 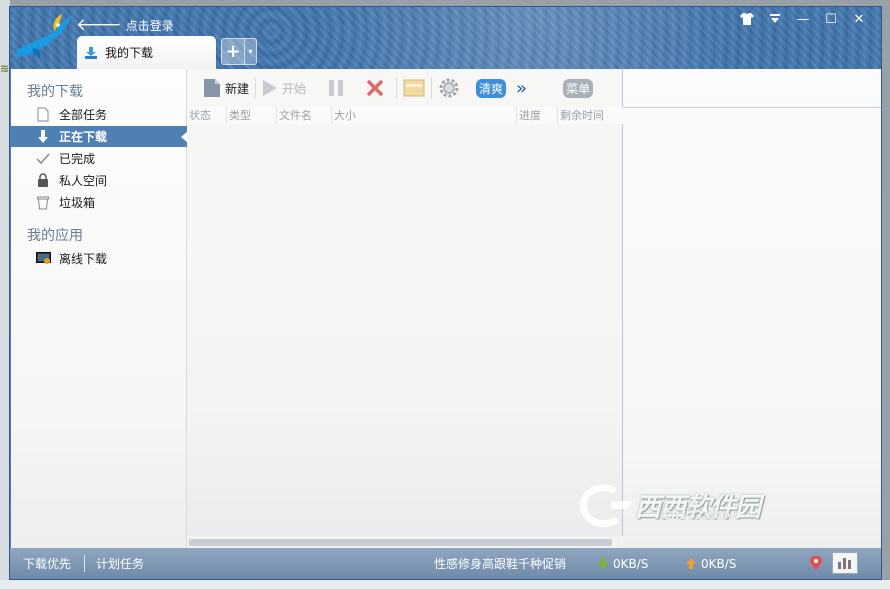 What do you see at coordinates (207, 115) in the screenshot?
I see `column-status: 状态` at bounding box center [207, 115].